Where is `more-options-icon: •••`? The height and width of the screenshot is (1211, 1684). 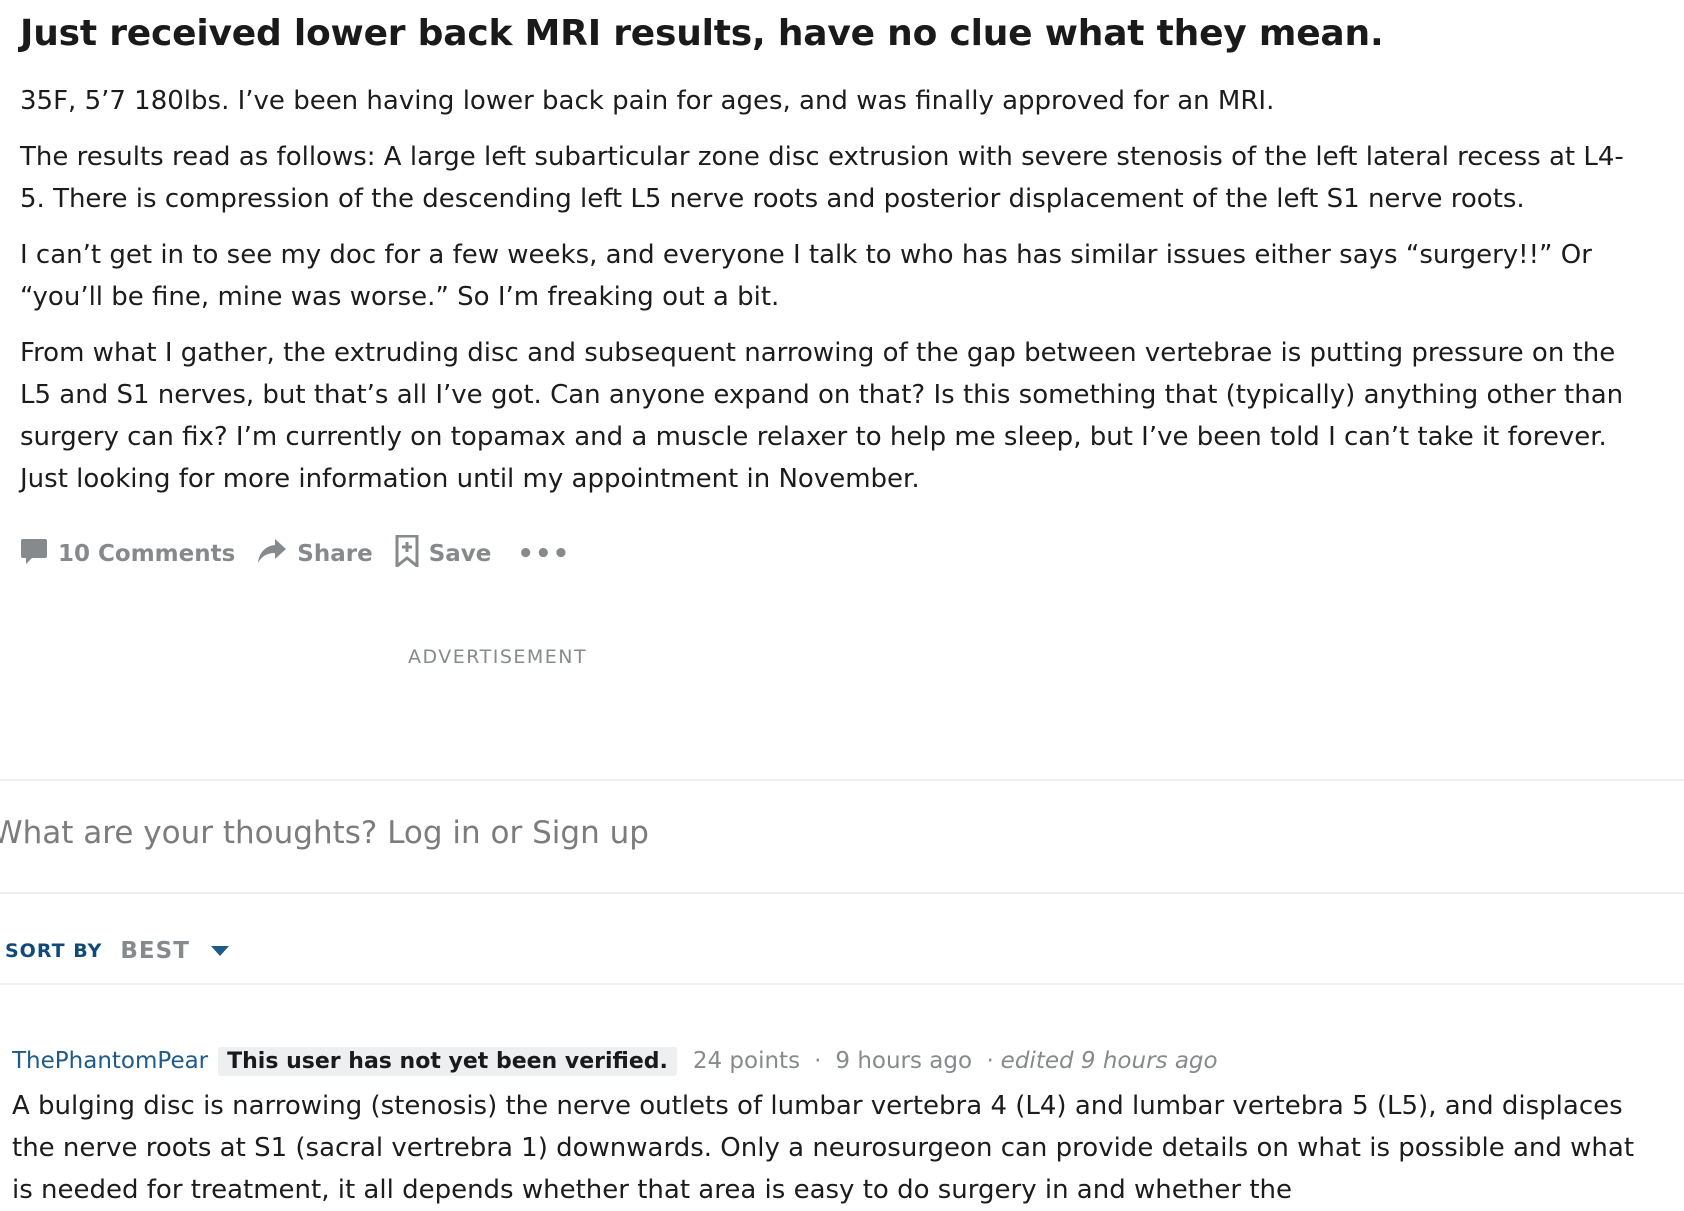 more-options-icon: ••• is located at coordinates (543, 554).